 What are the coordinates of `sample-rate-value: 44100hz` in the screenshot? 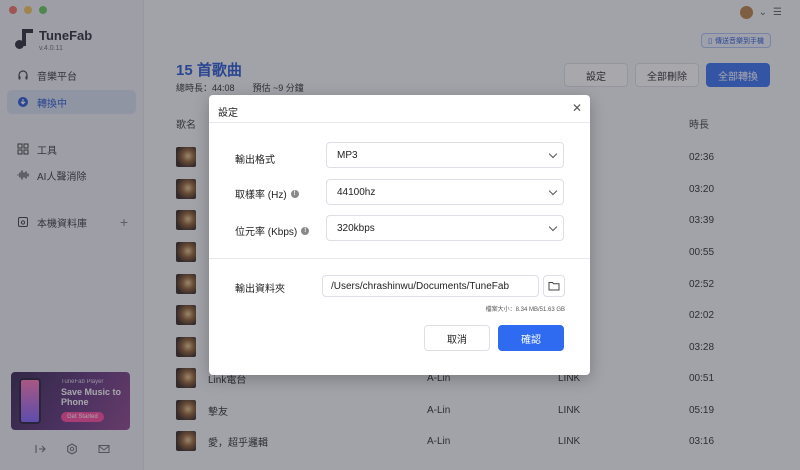 It's located at (356, 192).